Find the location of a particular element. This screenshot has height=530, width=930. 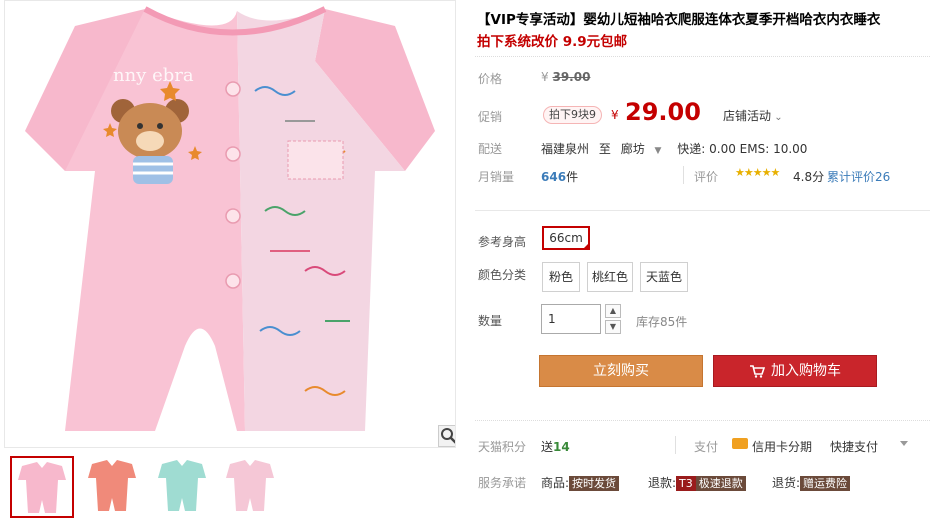

quantity-increment-icon: ▲ is located at coordinates (613, 311).